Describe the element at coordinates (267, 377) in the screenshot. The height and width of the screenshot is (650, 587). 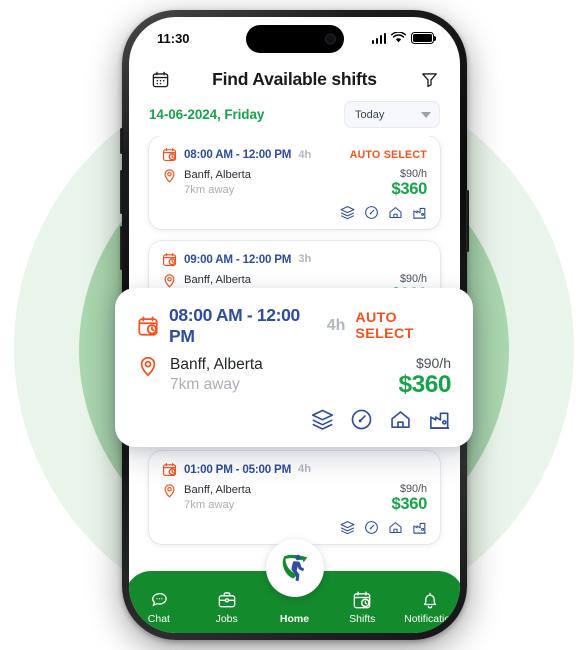
I see `popup-location-block: Banff, Alberta 7km away` at that location.